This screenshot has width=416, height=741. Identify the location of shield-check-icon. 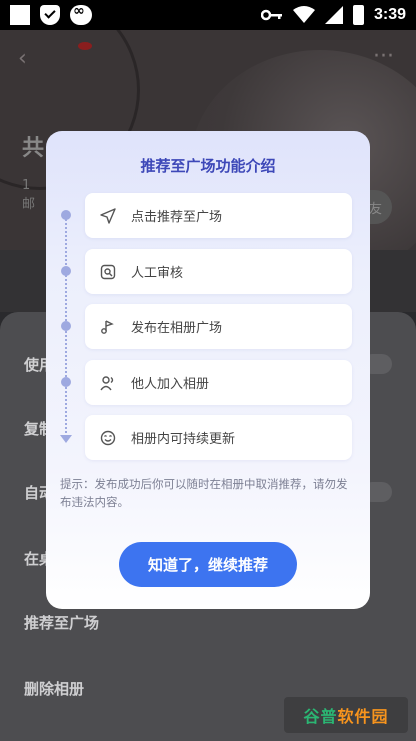
(50, 15).